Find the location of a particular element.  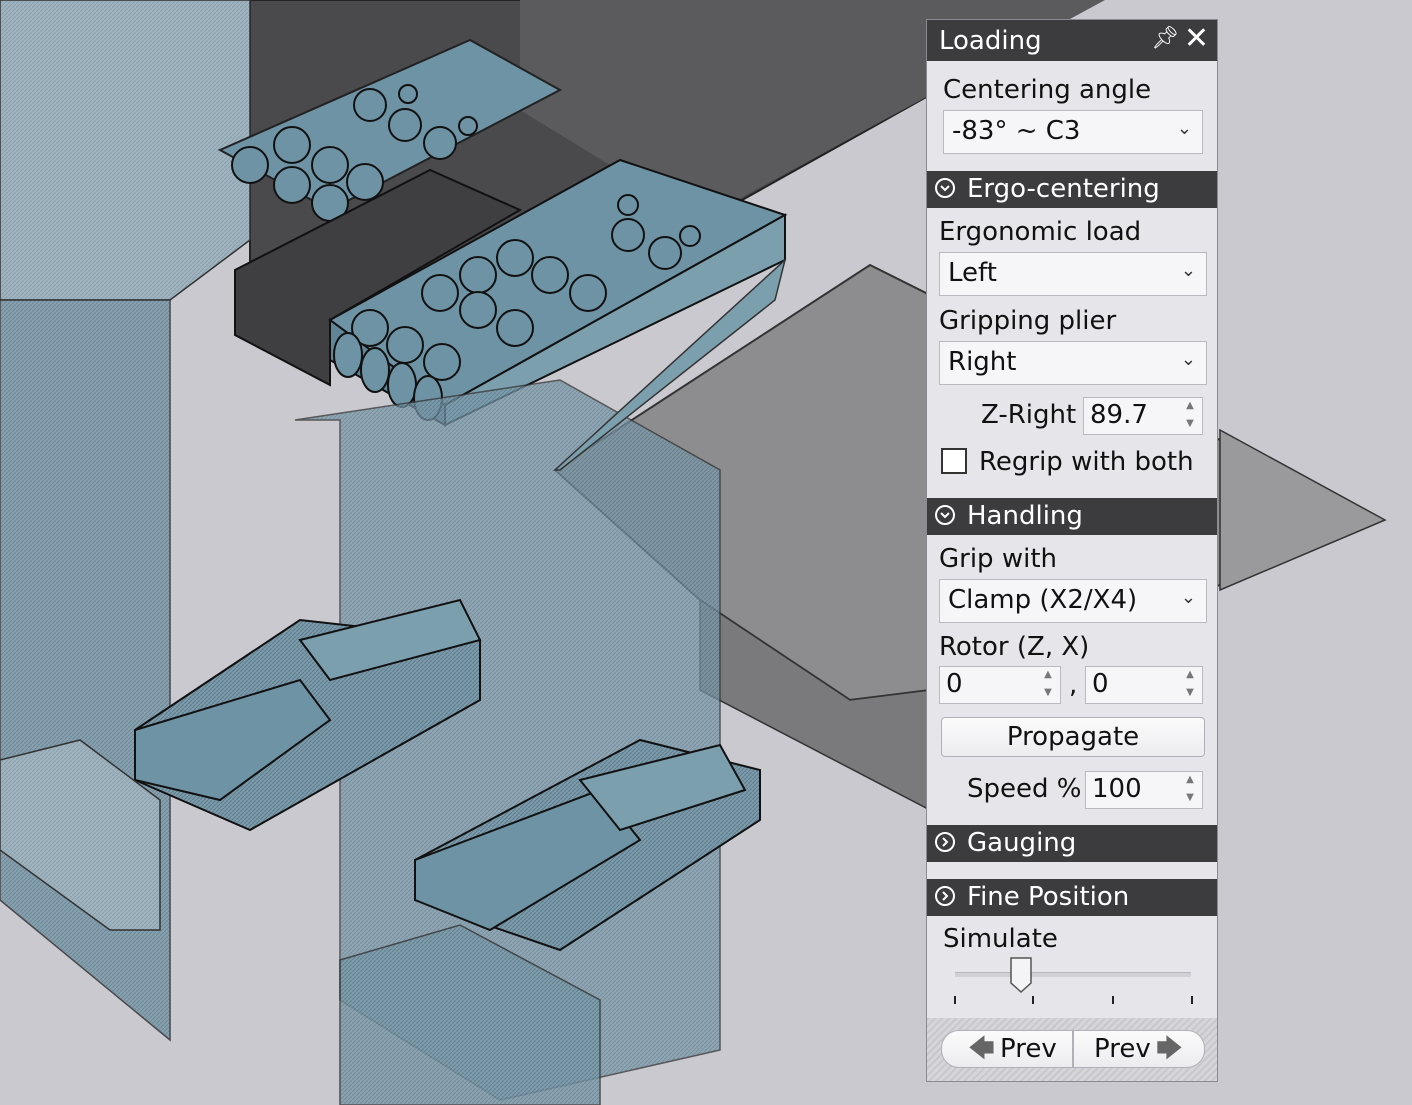

centering-angle-label: Centering angle is located at coordinates (1047, 90).